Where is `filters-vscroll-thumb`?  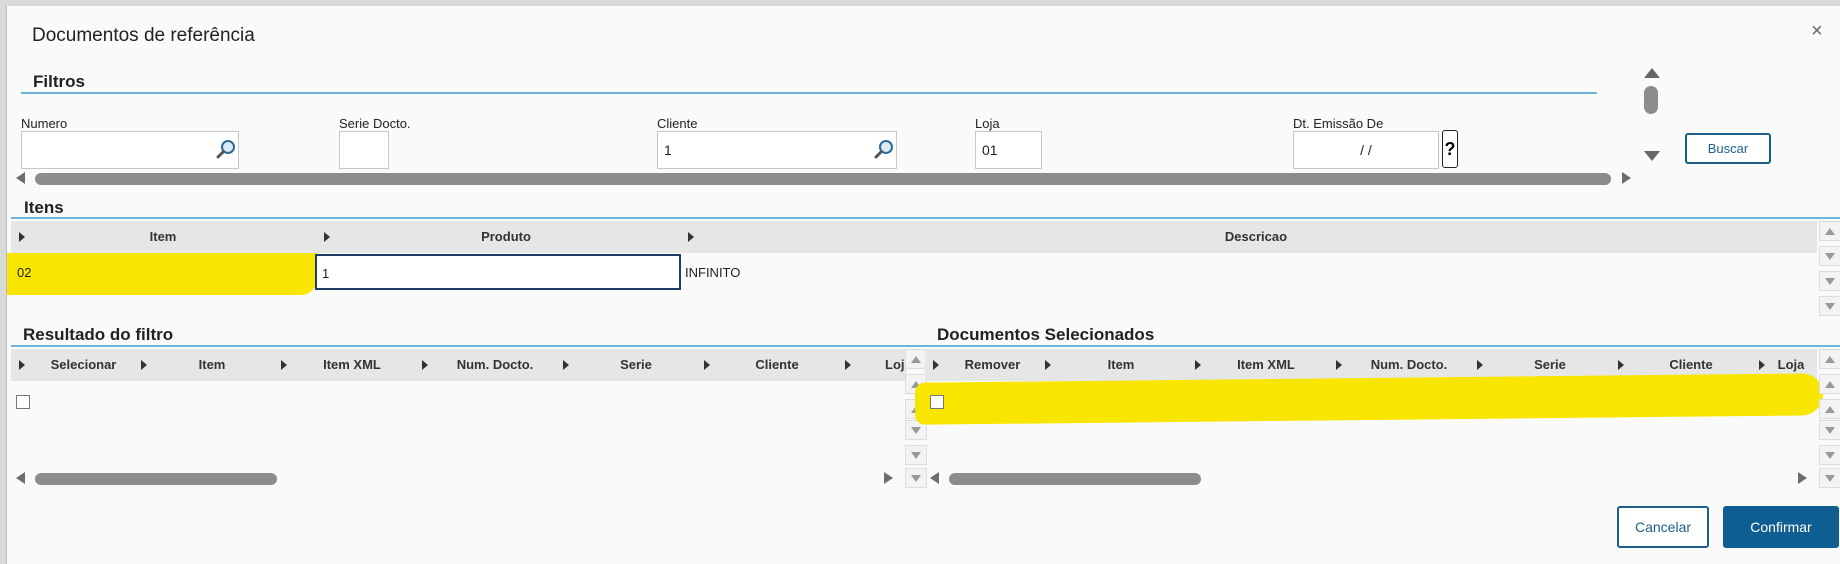 filters-vscroll-thumb is located at coordinates (1651, 100).